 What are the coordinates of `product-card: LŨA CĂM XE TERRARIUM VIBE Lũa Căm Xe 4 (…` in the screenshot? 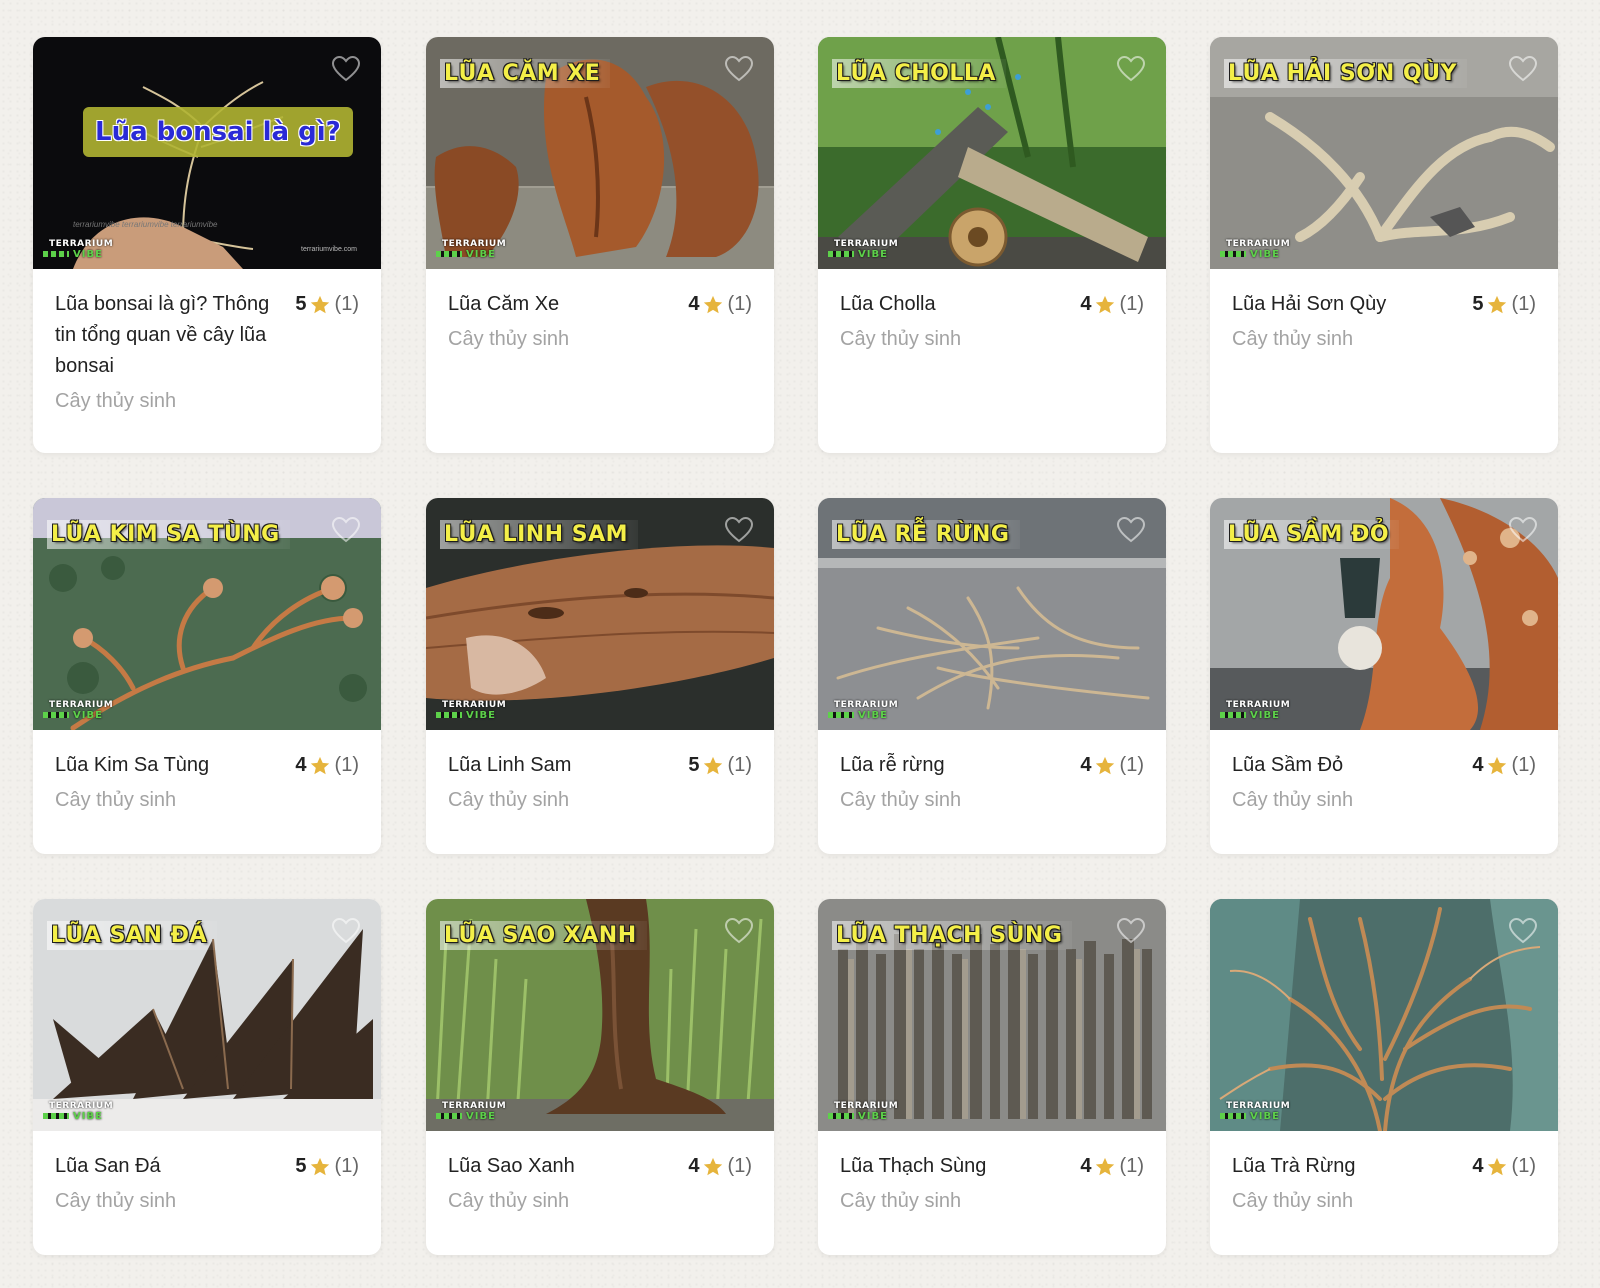 It's located at (600, 245).